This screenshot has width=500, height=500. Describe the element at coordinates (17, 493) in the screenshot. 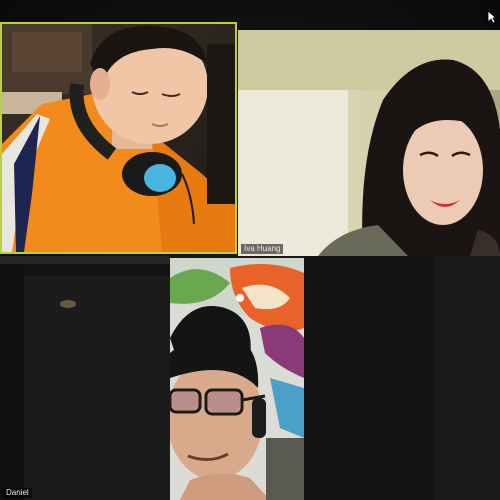

I see `participant-name-label: Daniel` at that location.